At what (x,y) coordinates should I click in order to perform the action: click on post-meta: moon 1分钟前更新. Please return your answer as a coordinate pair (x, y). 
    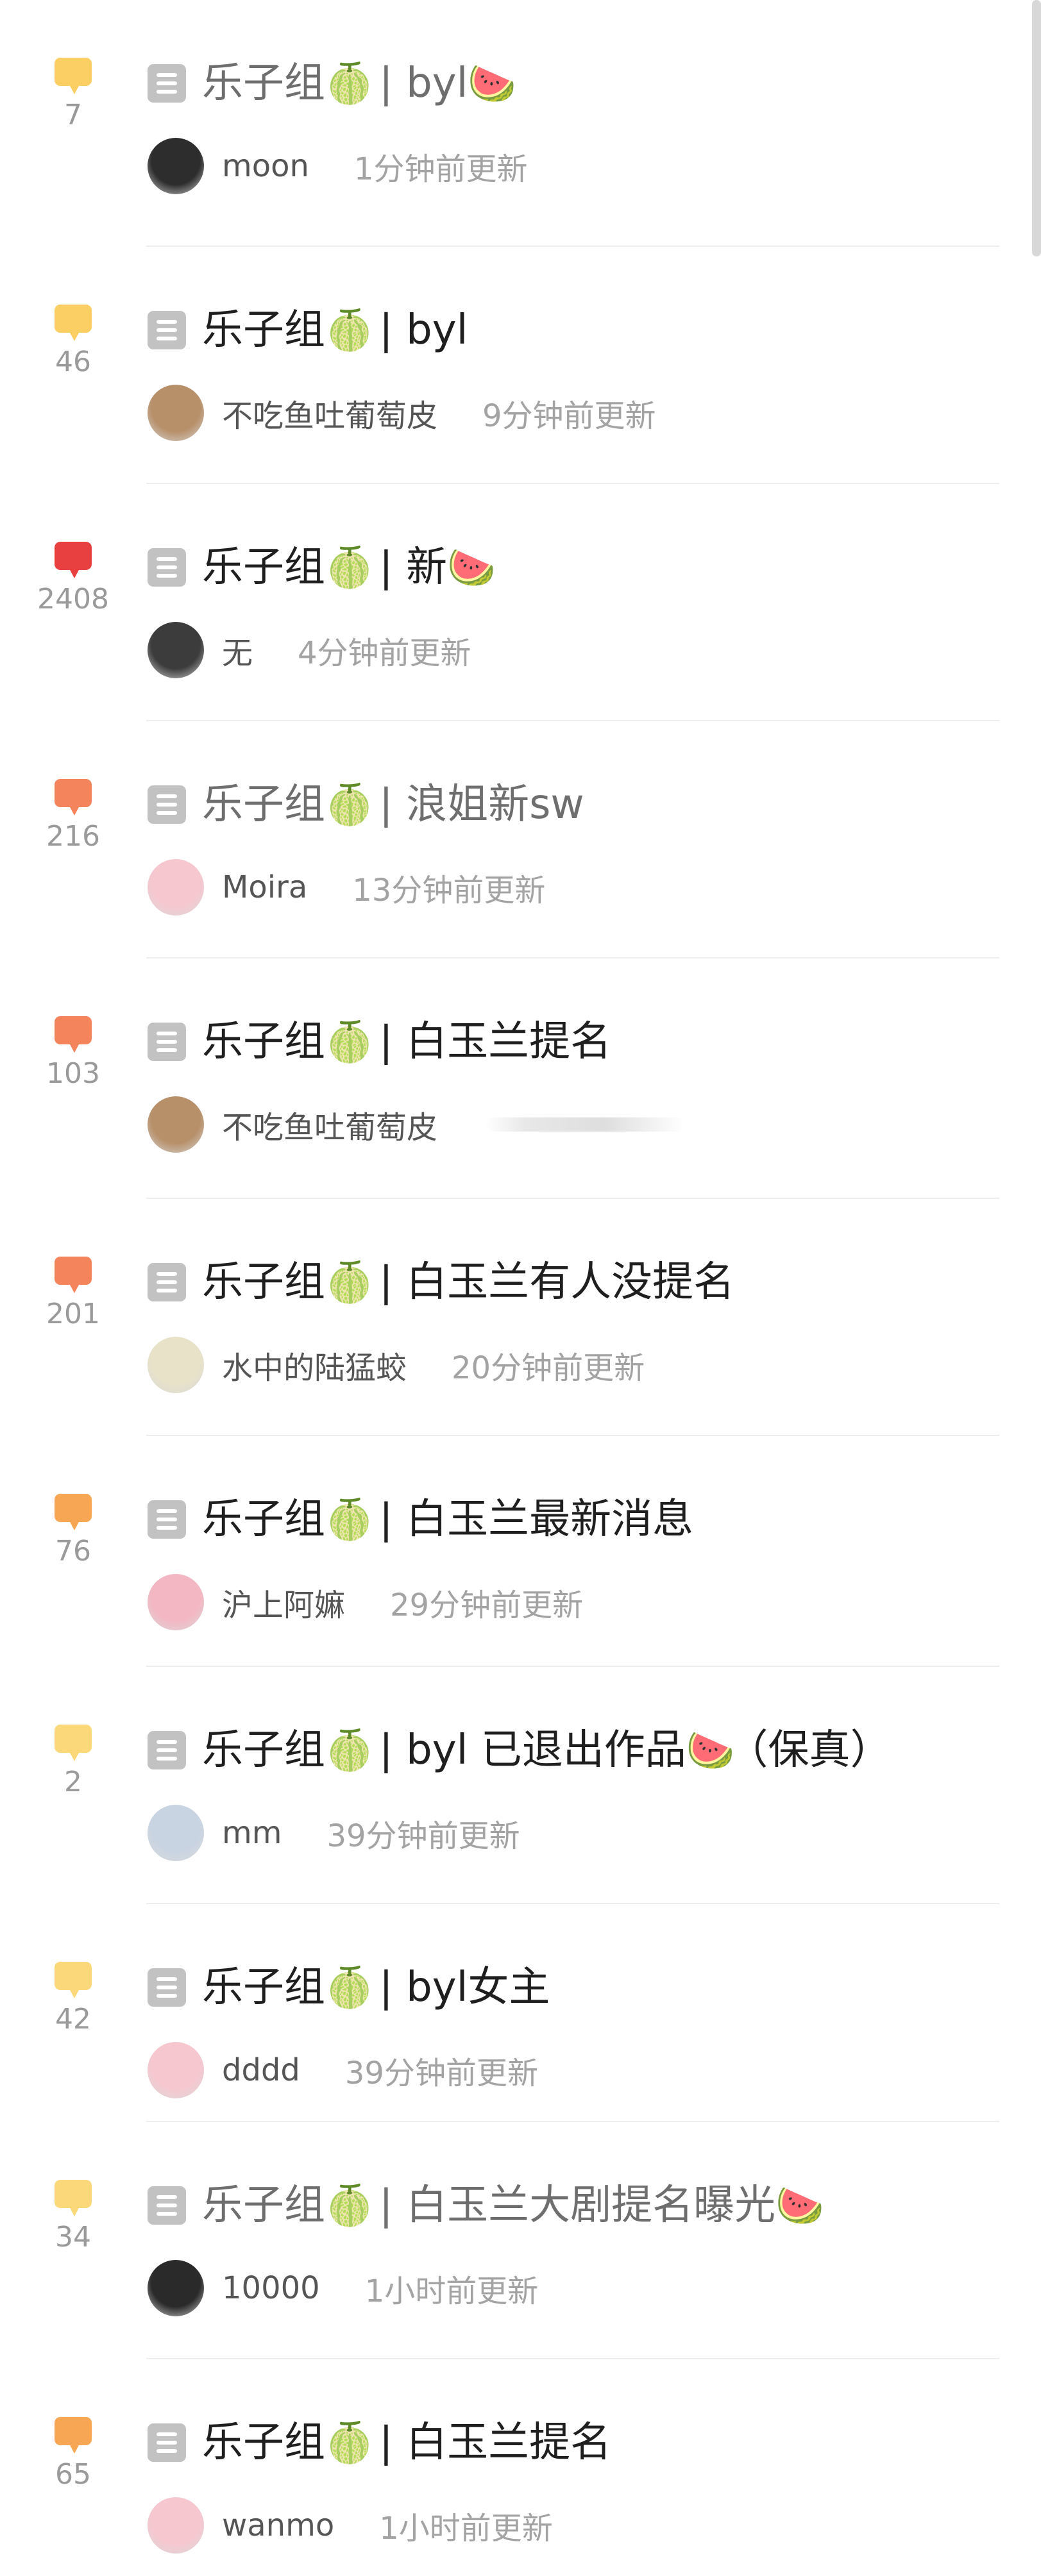
    Looking at the image, I should click on (337, 167).